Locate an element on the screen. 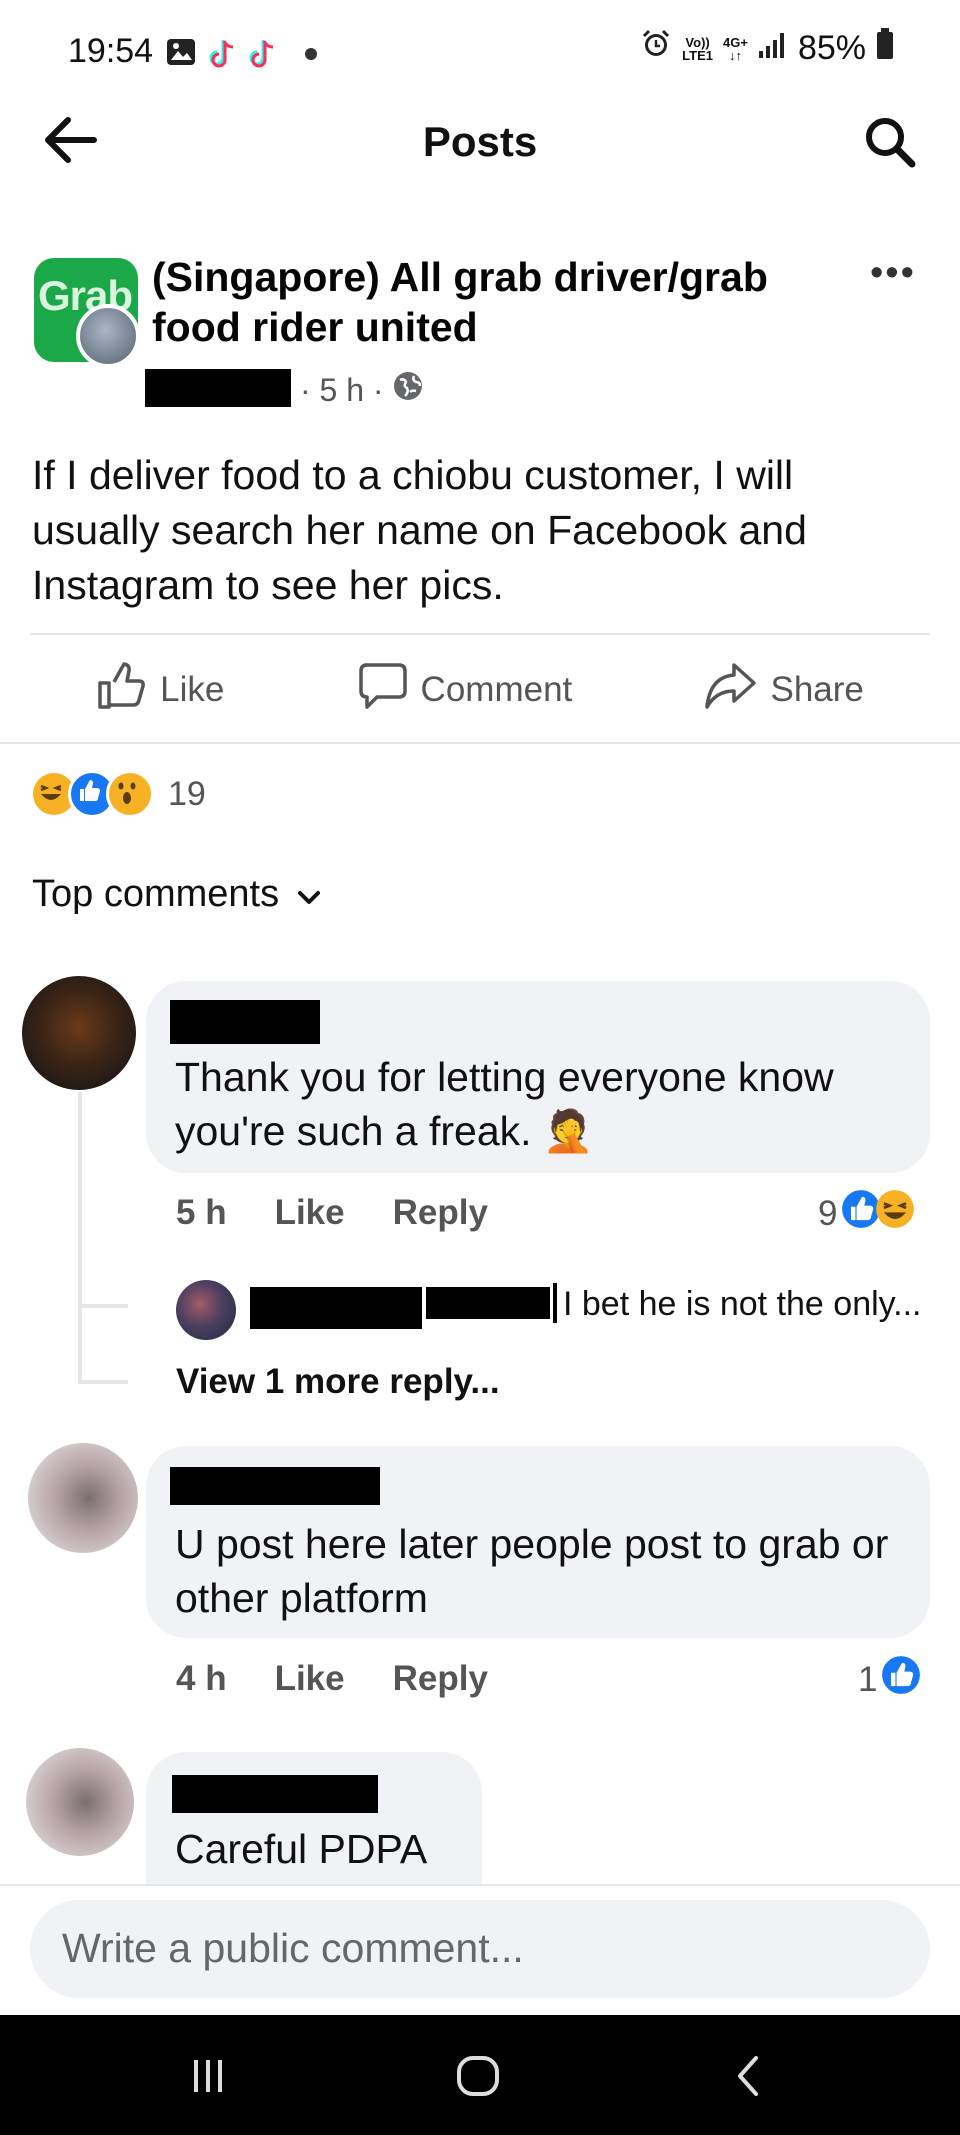 The width and height of the screenshot is (960, 2135). like-button: Like is located at coordinates (160, 690).